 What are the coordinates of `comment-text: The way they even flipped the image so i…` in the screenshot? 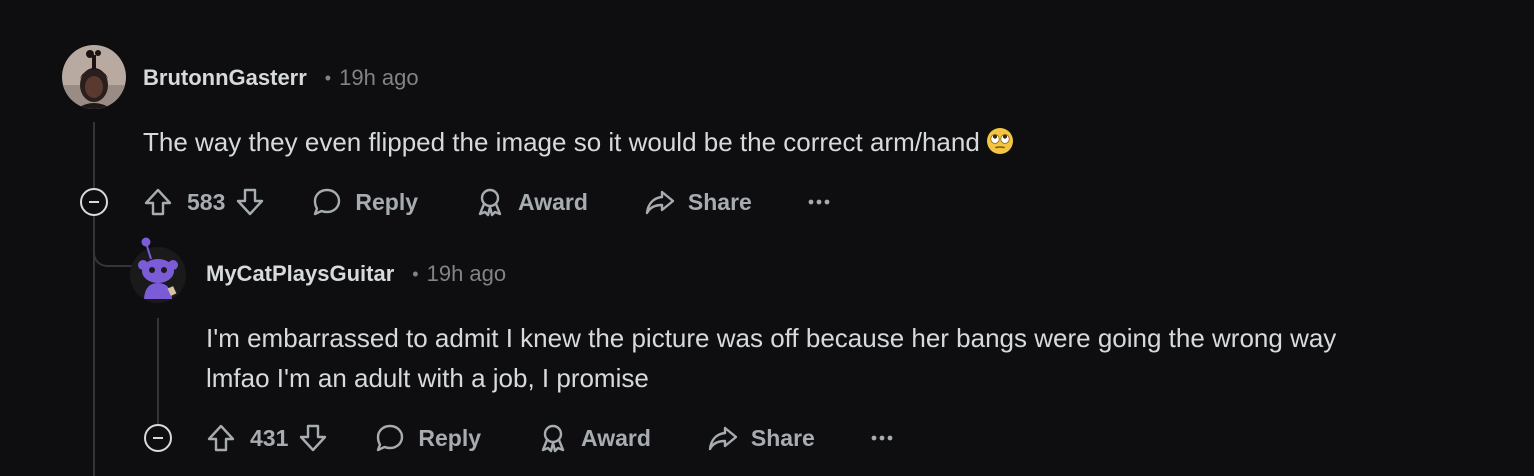 It's located at (561, 142).